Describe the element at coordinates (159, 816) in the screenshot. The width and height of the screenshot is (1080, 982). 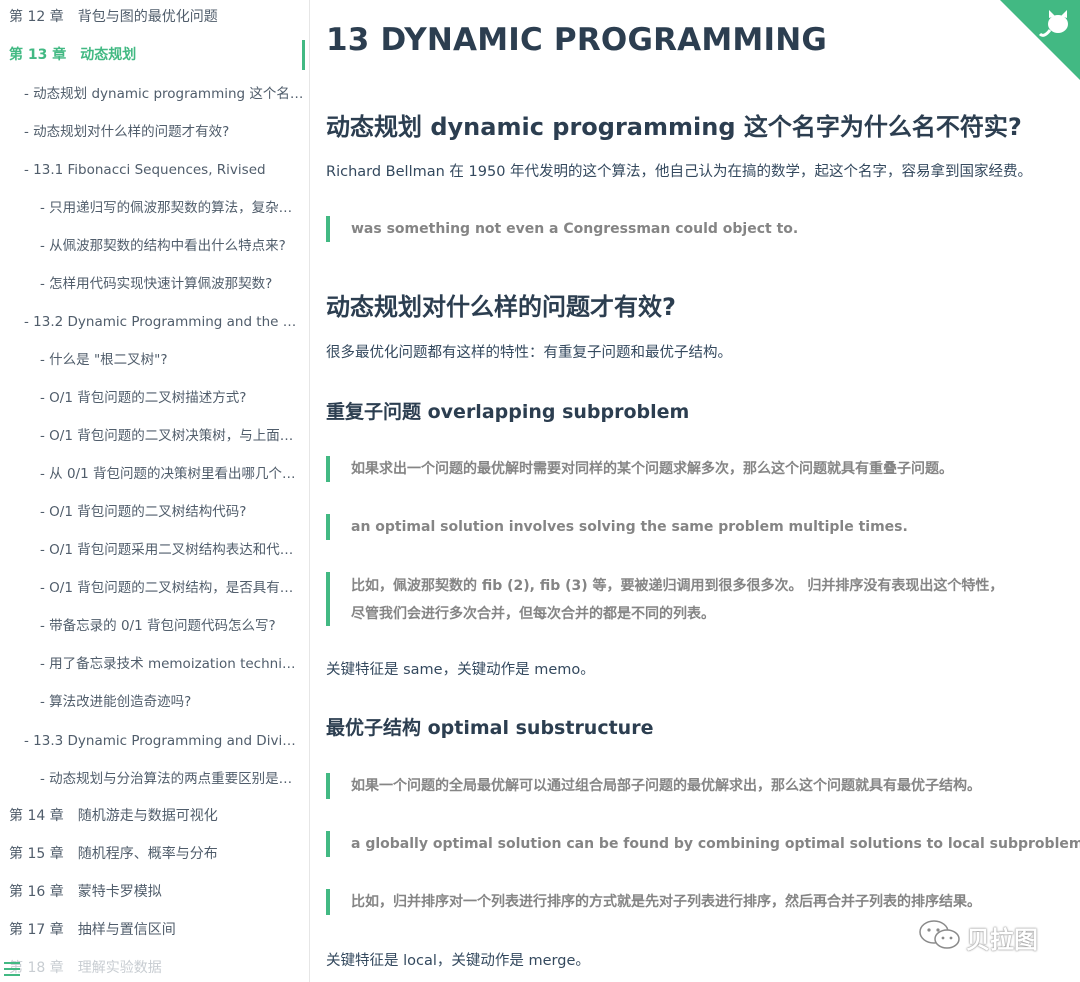
I see `toc-chapter-14: 第 14 章 随机游走与数据可视化` at that location.